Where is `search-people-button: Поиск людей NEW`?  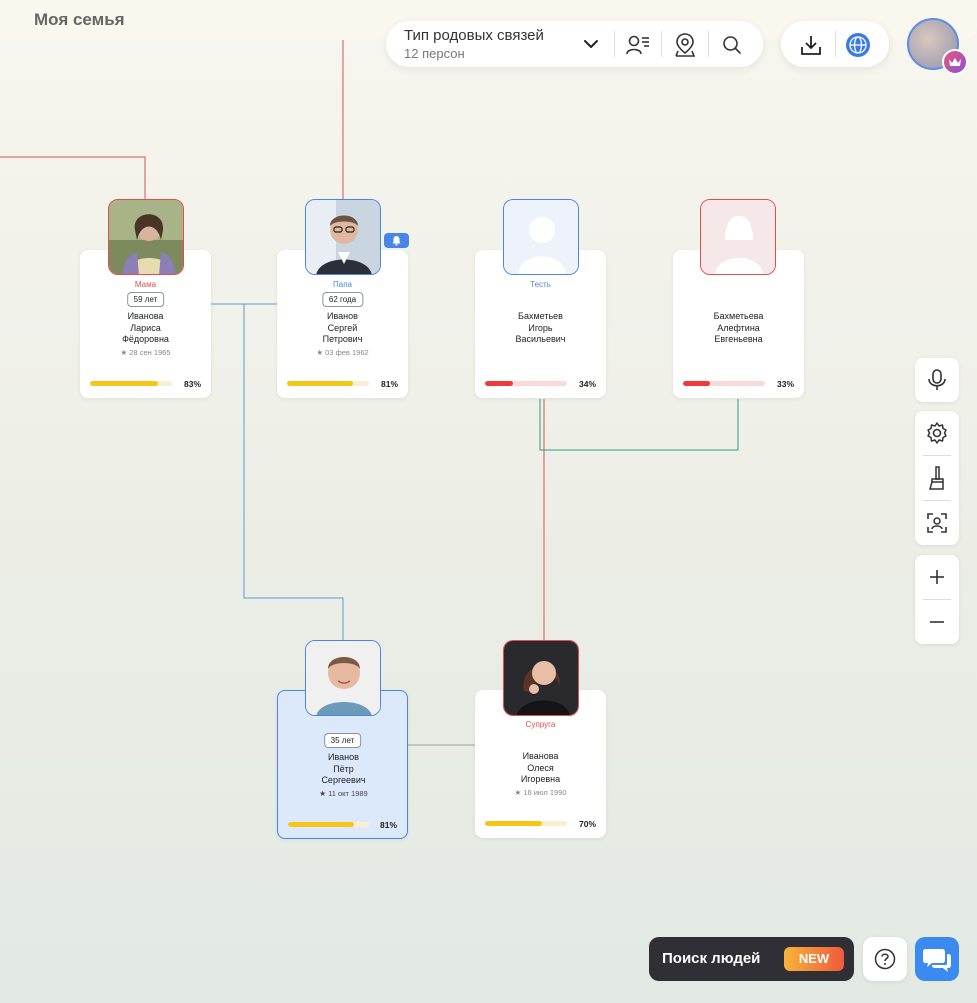 search-people-button: Поиск людей NEW is located at coordinates (751, 959).